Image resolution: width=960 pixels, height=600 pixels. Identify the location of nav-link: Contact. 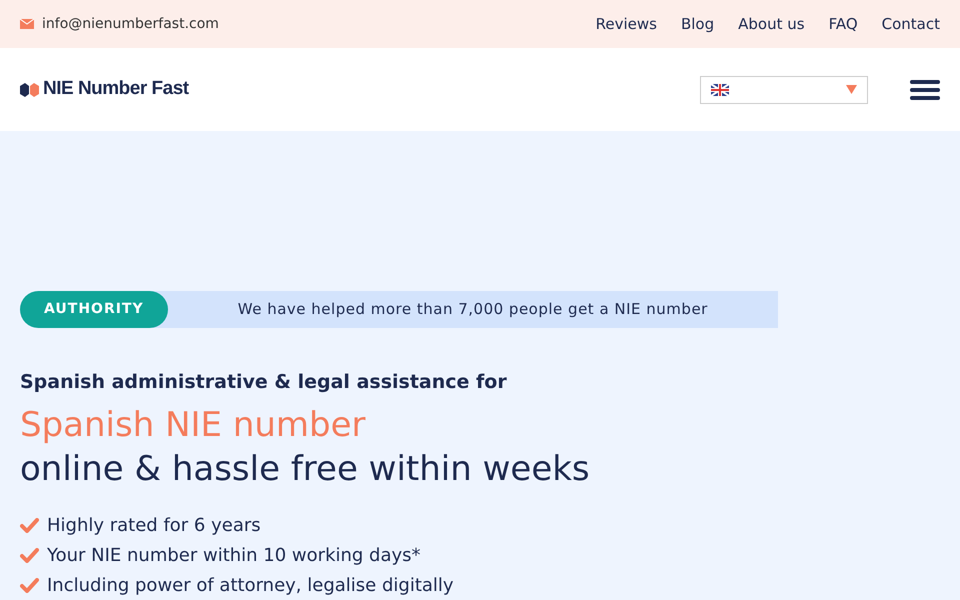
(911, 24).